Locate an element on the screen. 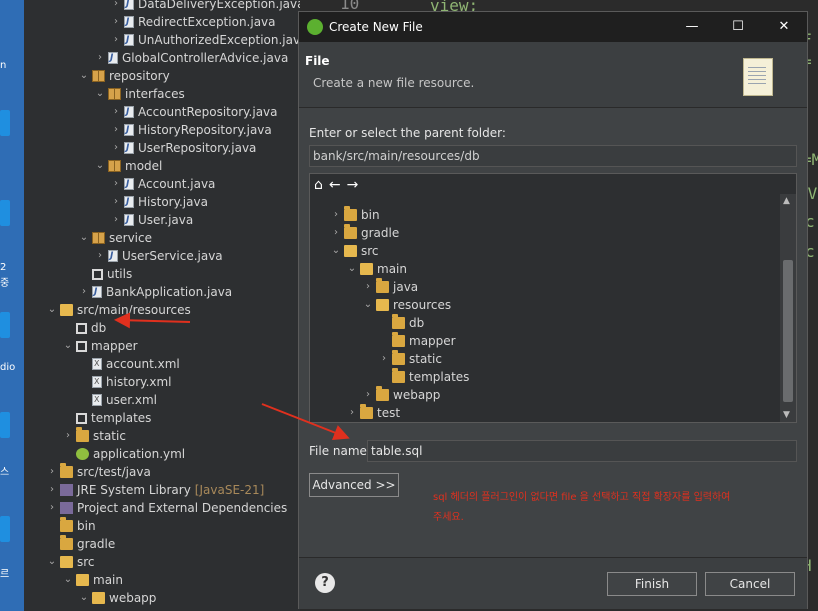 This screenshot has width=818, height=611. minimize-icon: — is located at coordinates (692, 27).